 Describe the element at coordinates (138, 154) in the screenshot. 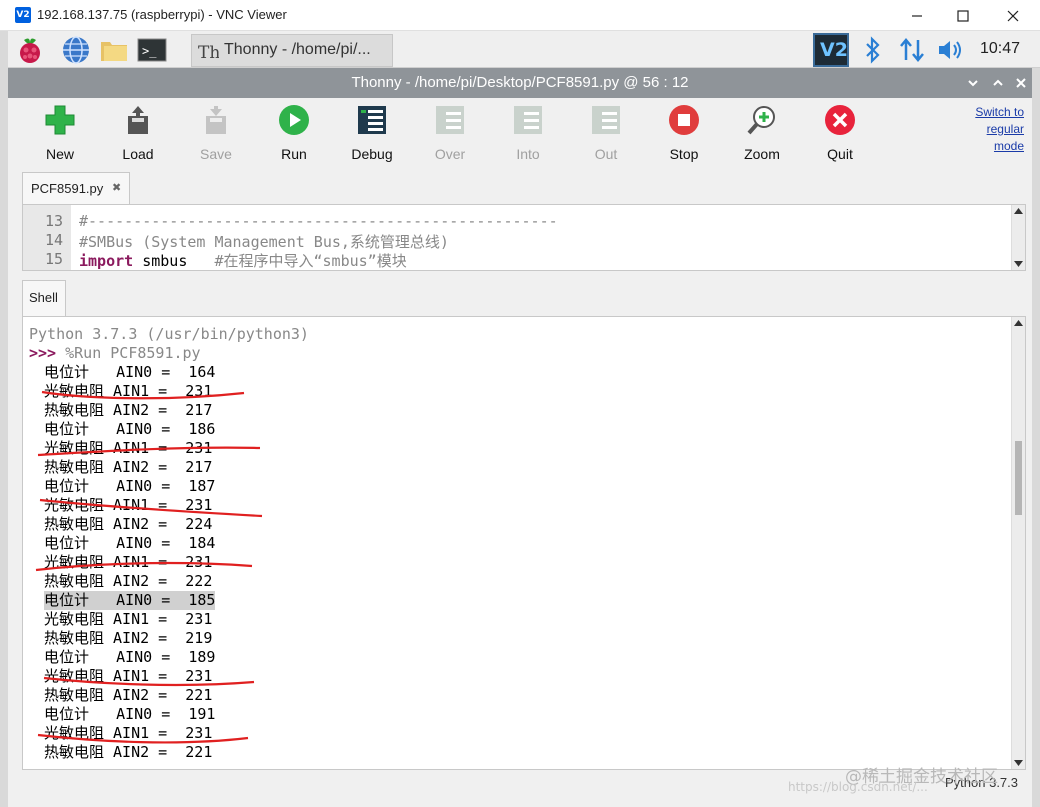

I see `load-label: Load` at that location.